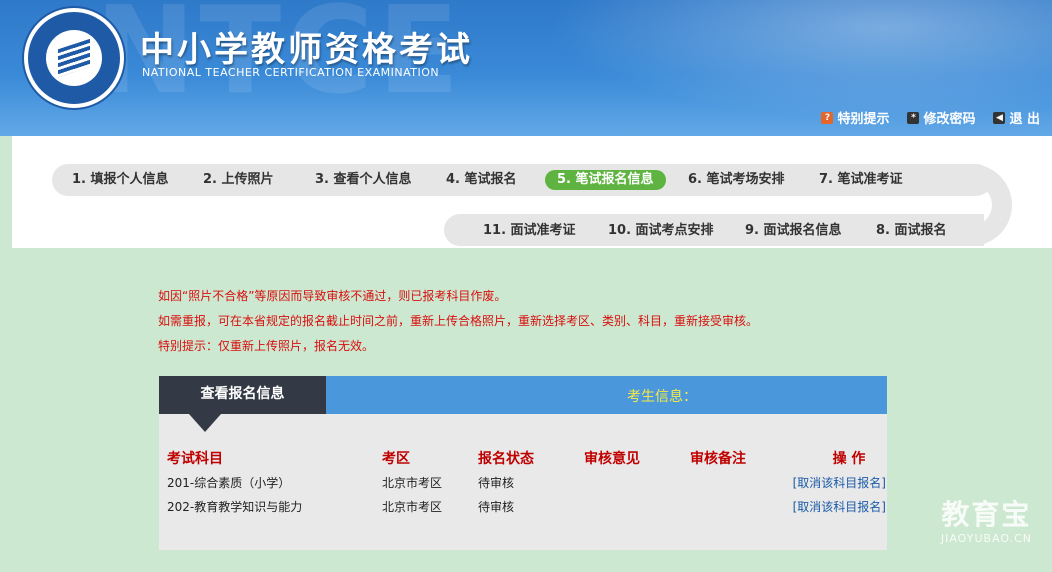  What do you see at coordinates (120, 180) in the screenshot?
I see `step-1: 1. 填报个人信息` at bounding box center [120, 180].